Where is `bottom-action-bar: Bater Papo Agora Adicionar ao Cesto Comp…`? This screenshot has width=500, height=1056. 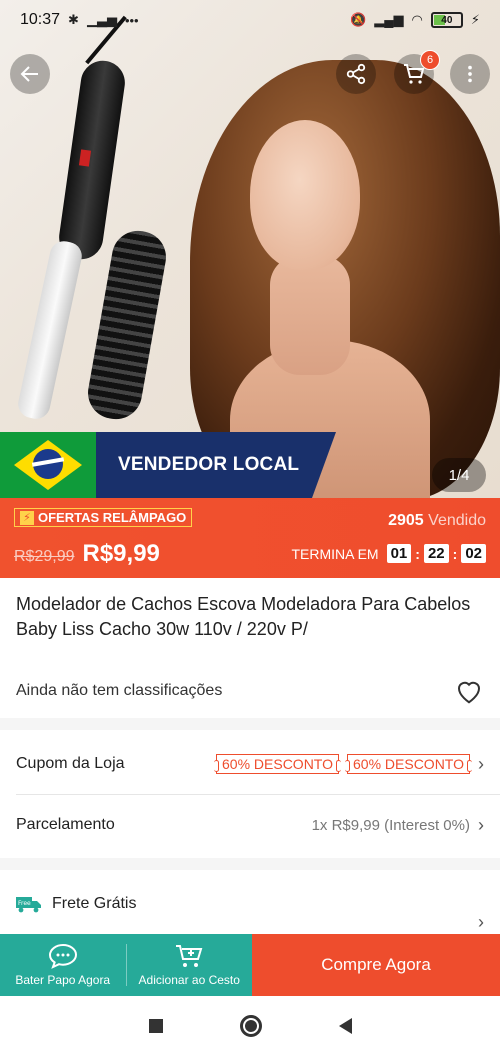
bottom-action-bar: Bater Papo Agora Adicionar ao Cesto Comp… is located at coordinates (250, 965).